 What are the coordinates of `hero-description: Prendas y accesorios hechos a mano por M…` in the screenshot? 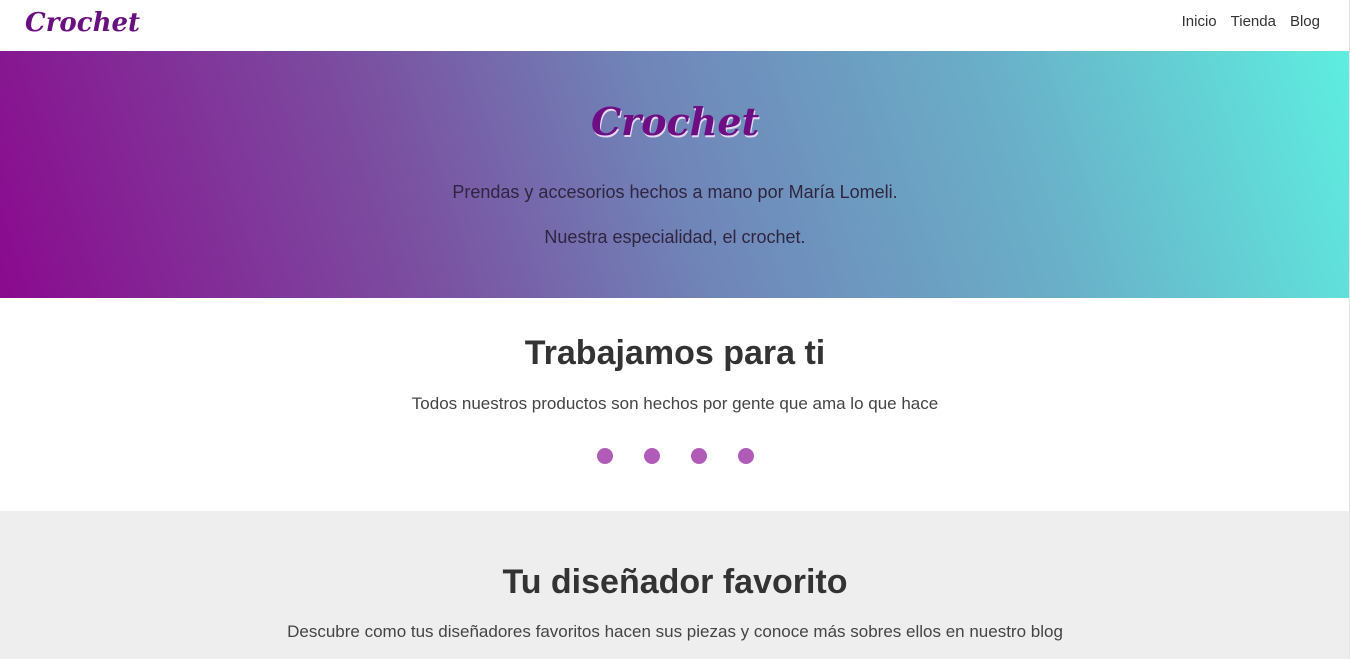 It's located at (675, 192).